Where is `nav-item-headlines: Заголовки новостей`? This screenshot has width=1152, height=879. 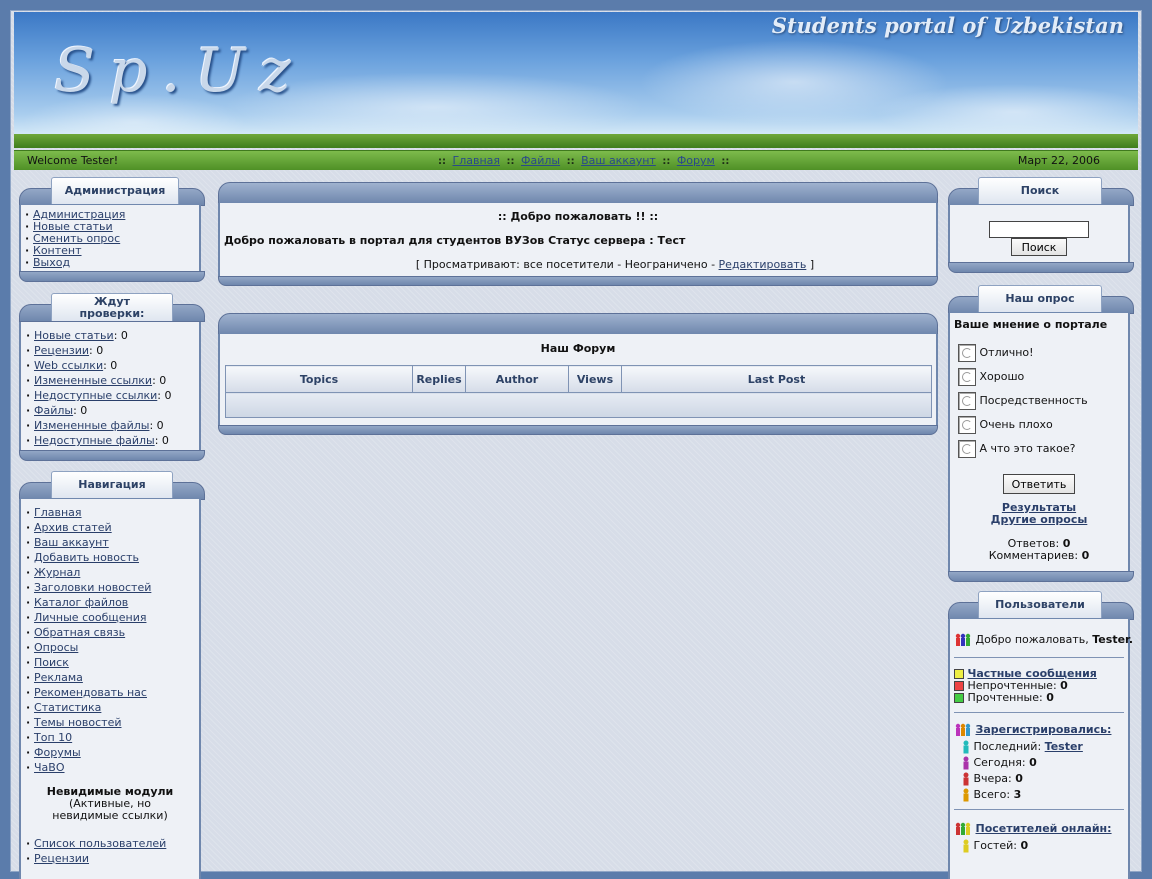 nav-item-headlines: Заголовки новостей is located at coordinates (92, 587).